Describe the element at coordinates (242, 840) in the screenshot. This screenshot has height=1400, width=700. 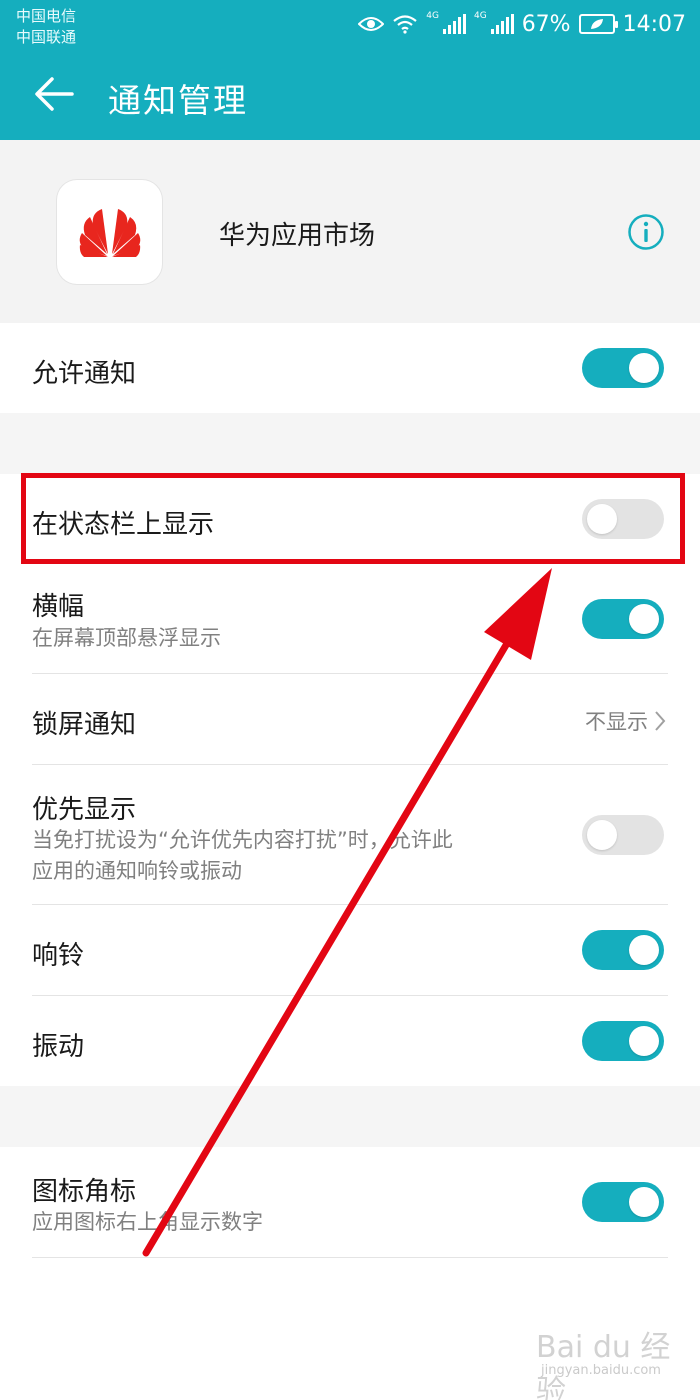
I see `priority-description-line-1: 当免打扰设为“允许优先内容打扰”时，允许此` at that location.